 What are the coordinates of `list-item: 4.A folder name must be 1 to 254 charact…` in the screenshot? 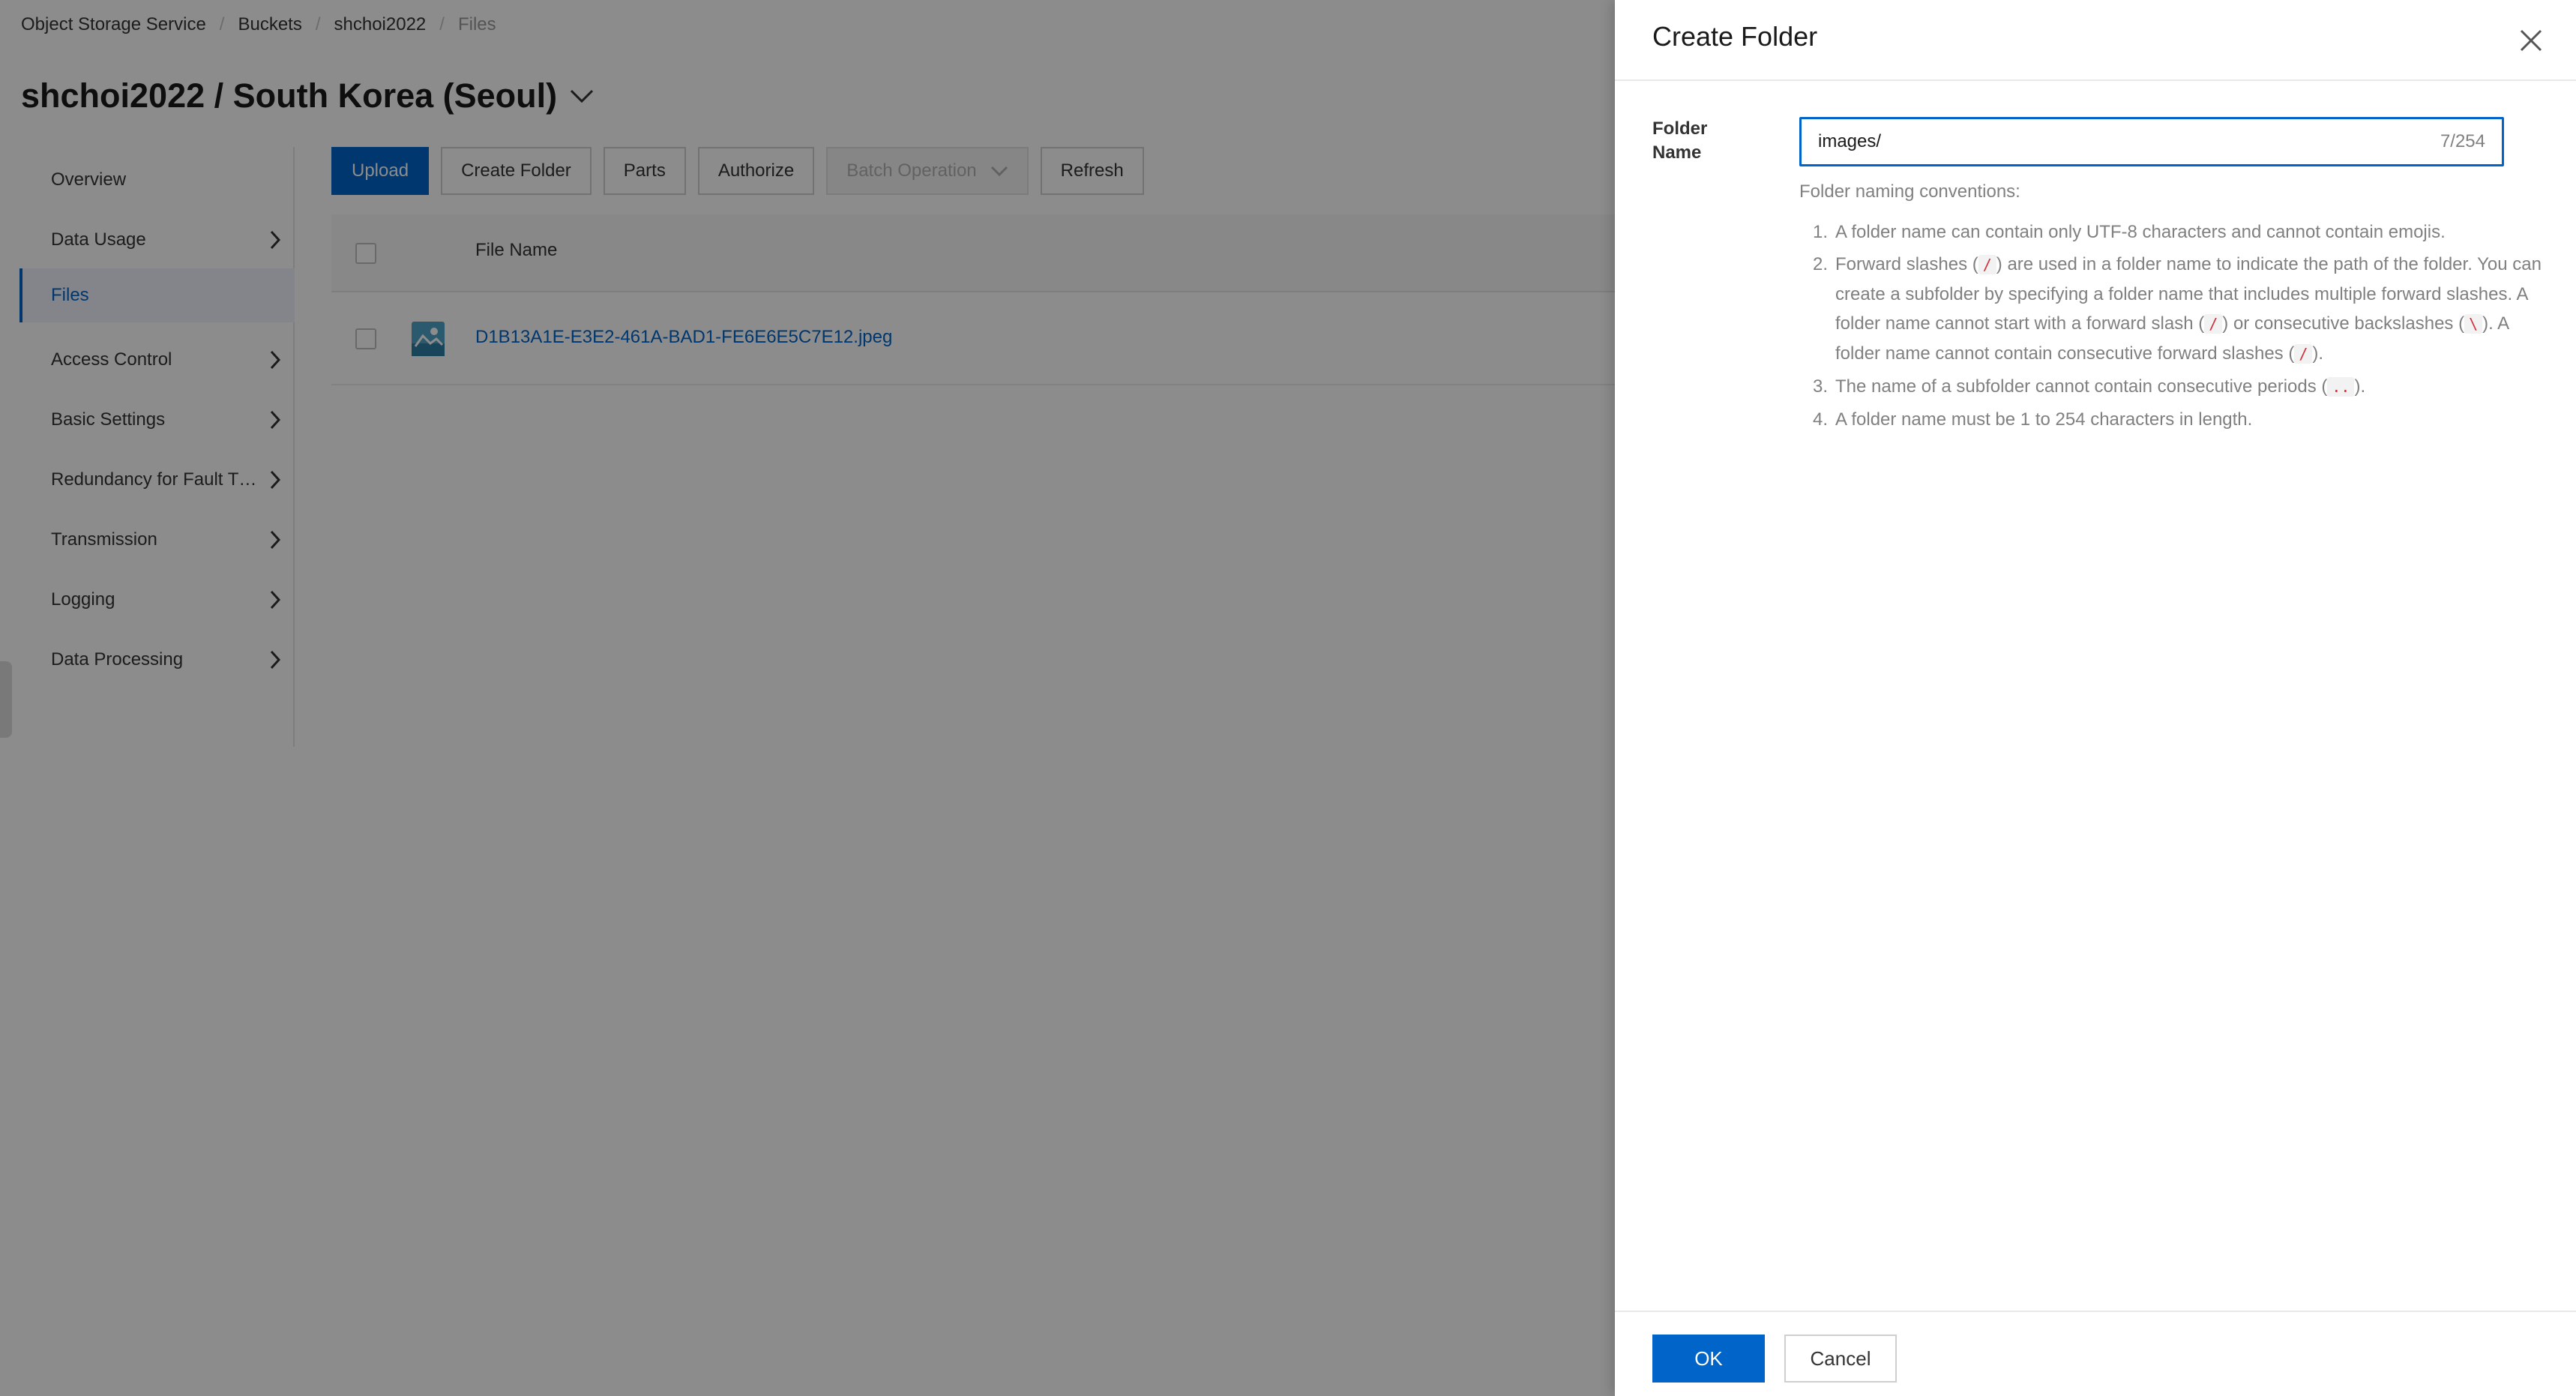 It's located at (2174, 420).